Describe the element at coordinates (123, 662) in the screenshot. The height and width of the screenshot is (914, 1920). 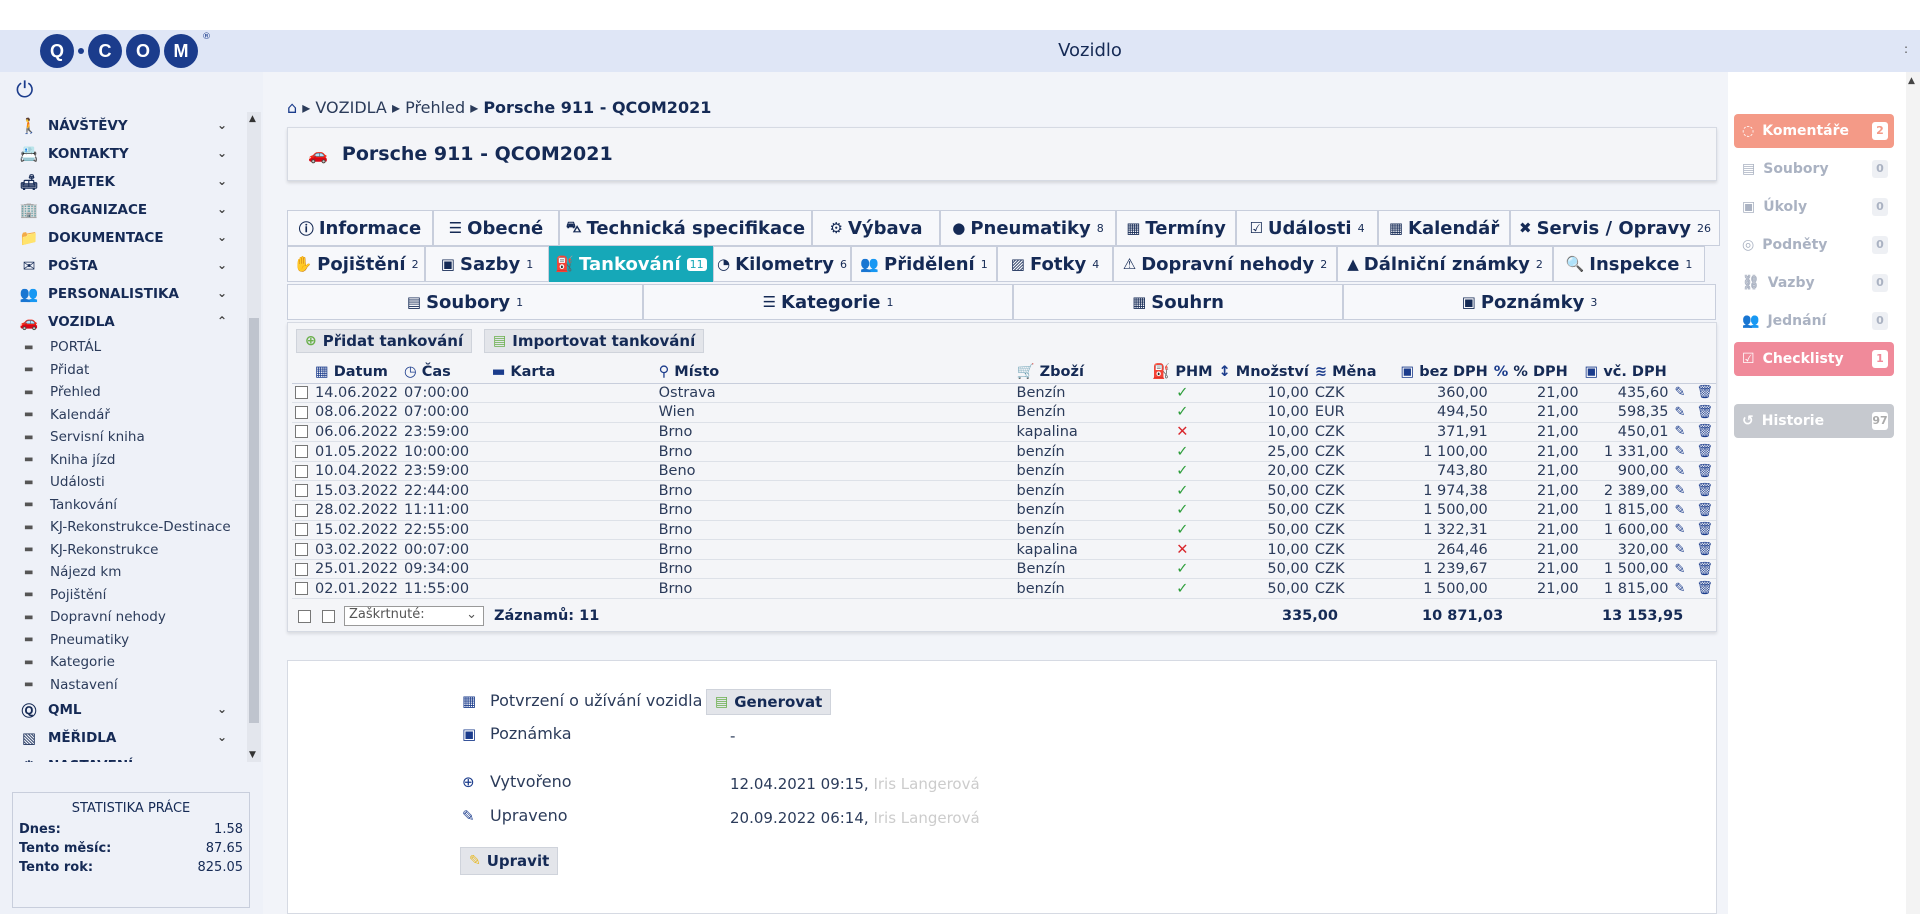
I see `sidebar-subitem: ▬ Kategorie` at that location.